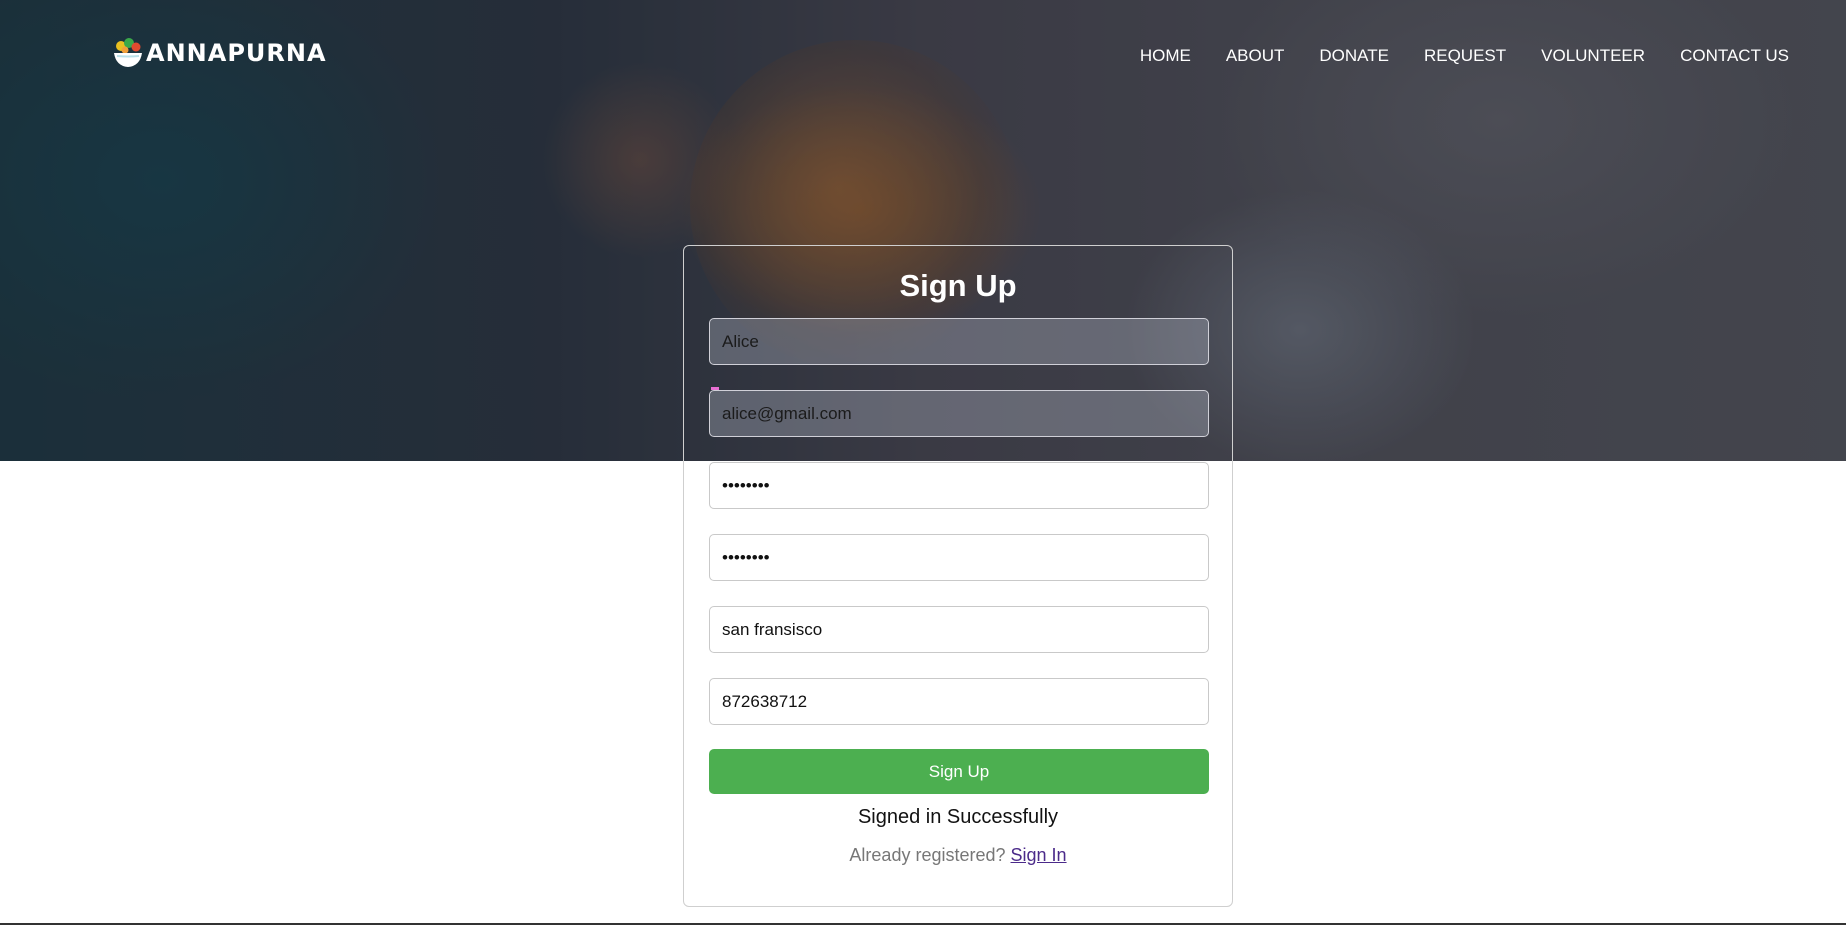 The image size is (1846, 925). I want to click on cursor-marker, so click(715, 388).